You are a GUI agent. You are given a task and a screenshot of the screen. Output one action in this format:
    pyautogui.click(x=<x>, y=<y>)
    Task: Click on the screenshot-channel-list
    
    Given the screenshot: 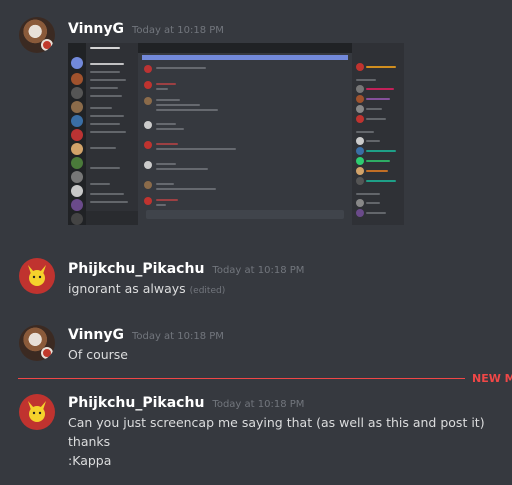 What is the action you would take?
    pyautogui.click(x=112, y=134)
    